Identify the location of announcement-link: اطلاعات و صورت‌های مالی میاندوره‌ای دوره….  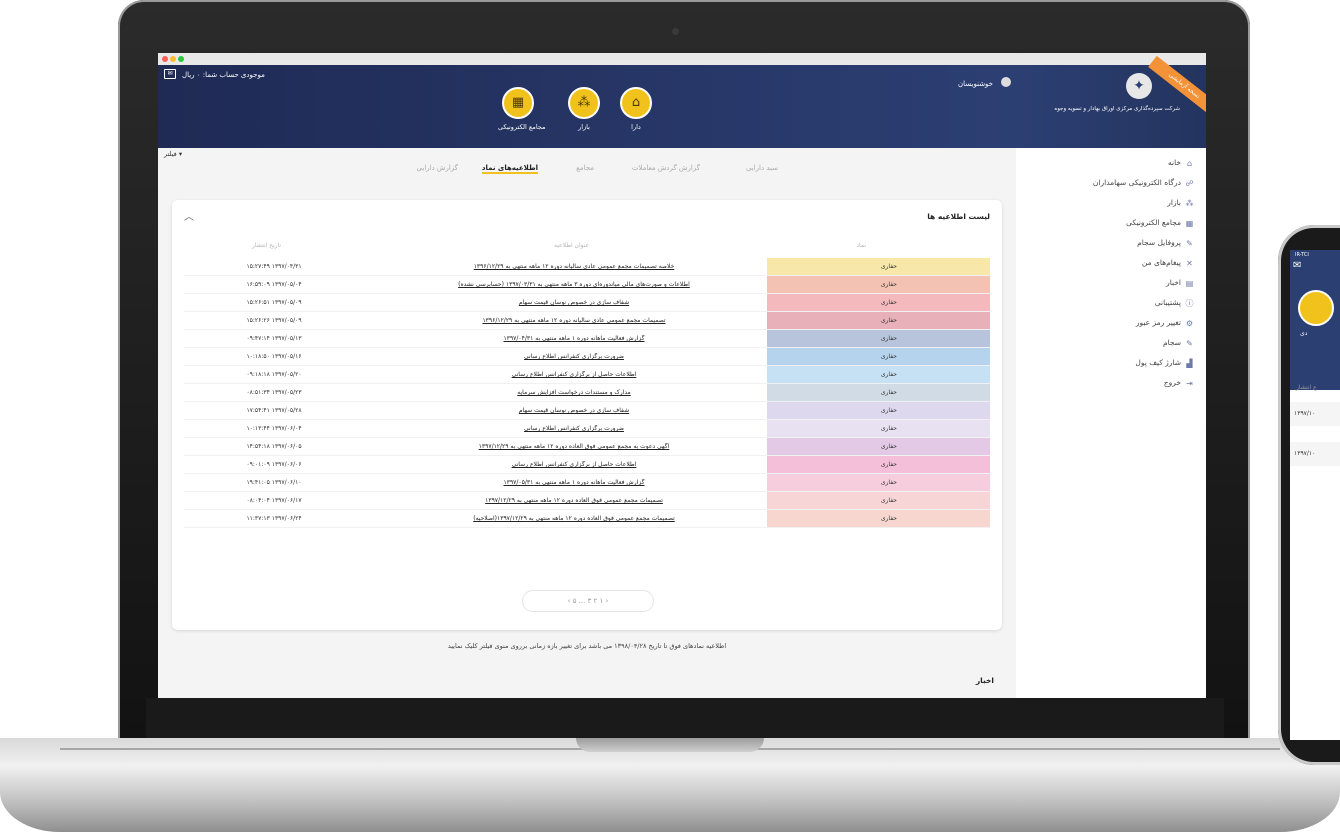
(574, 284).